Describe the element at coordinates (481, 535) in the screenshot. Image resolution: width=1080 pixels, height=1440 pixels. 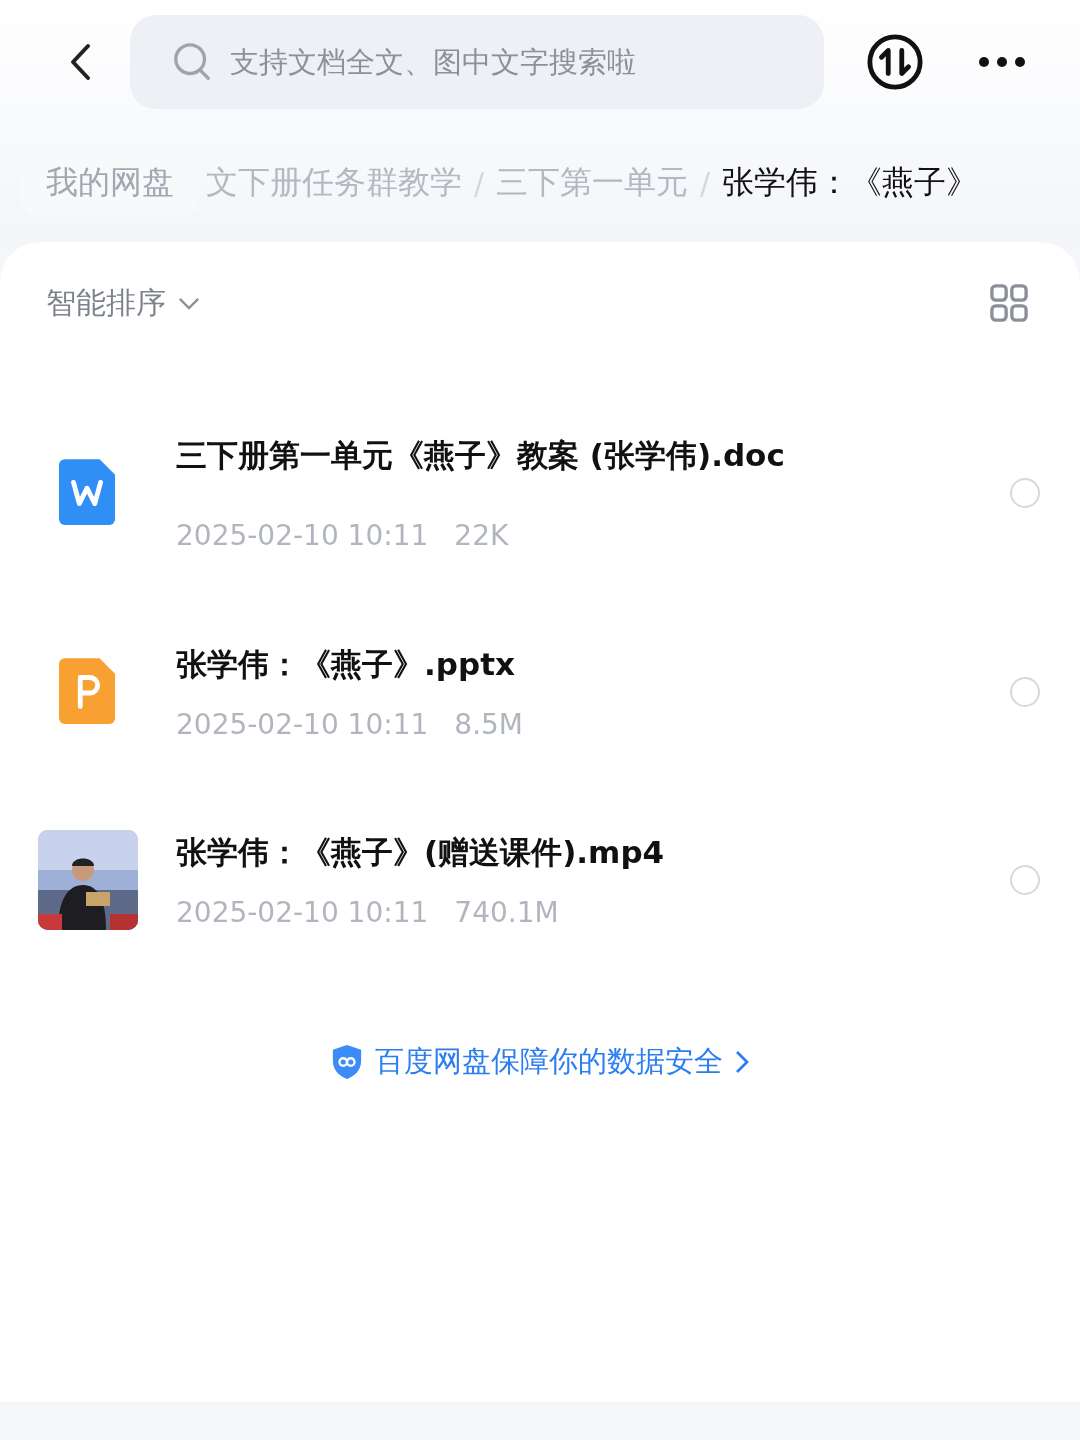
I see `file-size: 22K` at that location.